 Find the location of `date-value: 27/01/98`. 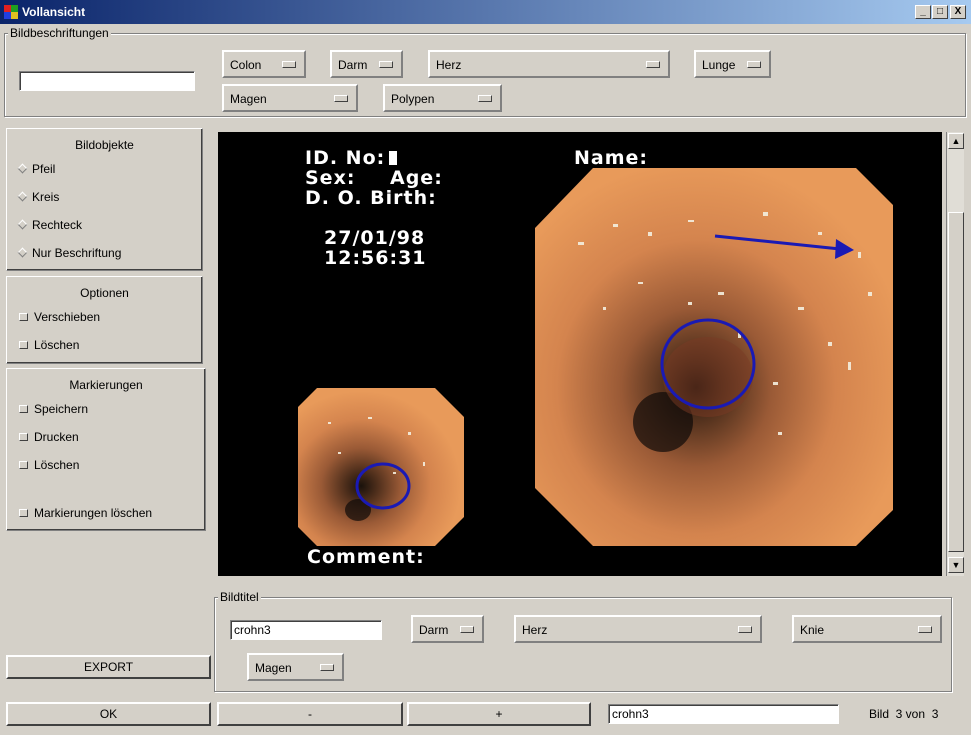

date-value: 27/01/98 is located at coordinates (375, 238).